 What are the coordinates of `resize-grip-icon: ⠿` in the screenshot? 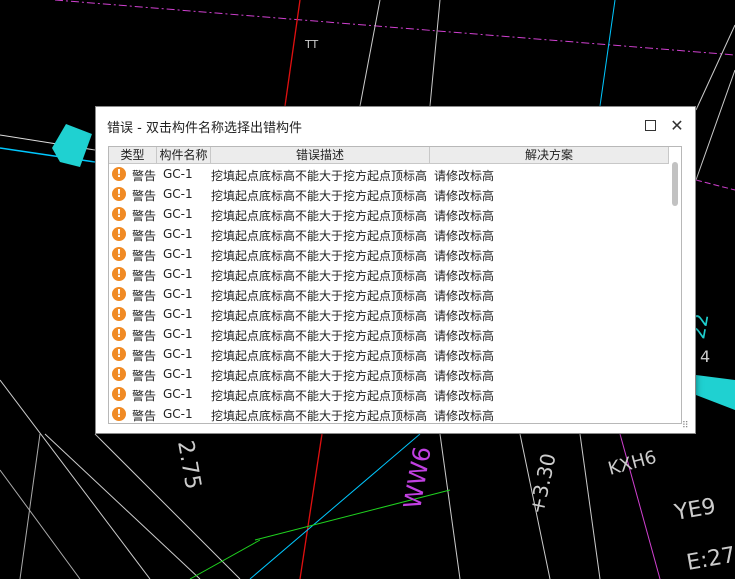 It's located at (687, 426).